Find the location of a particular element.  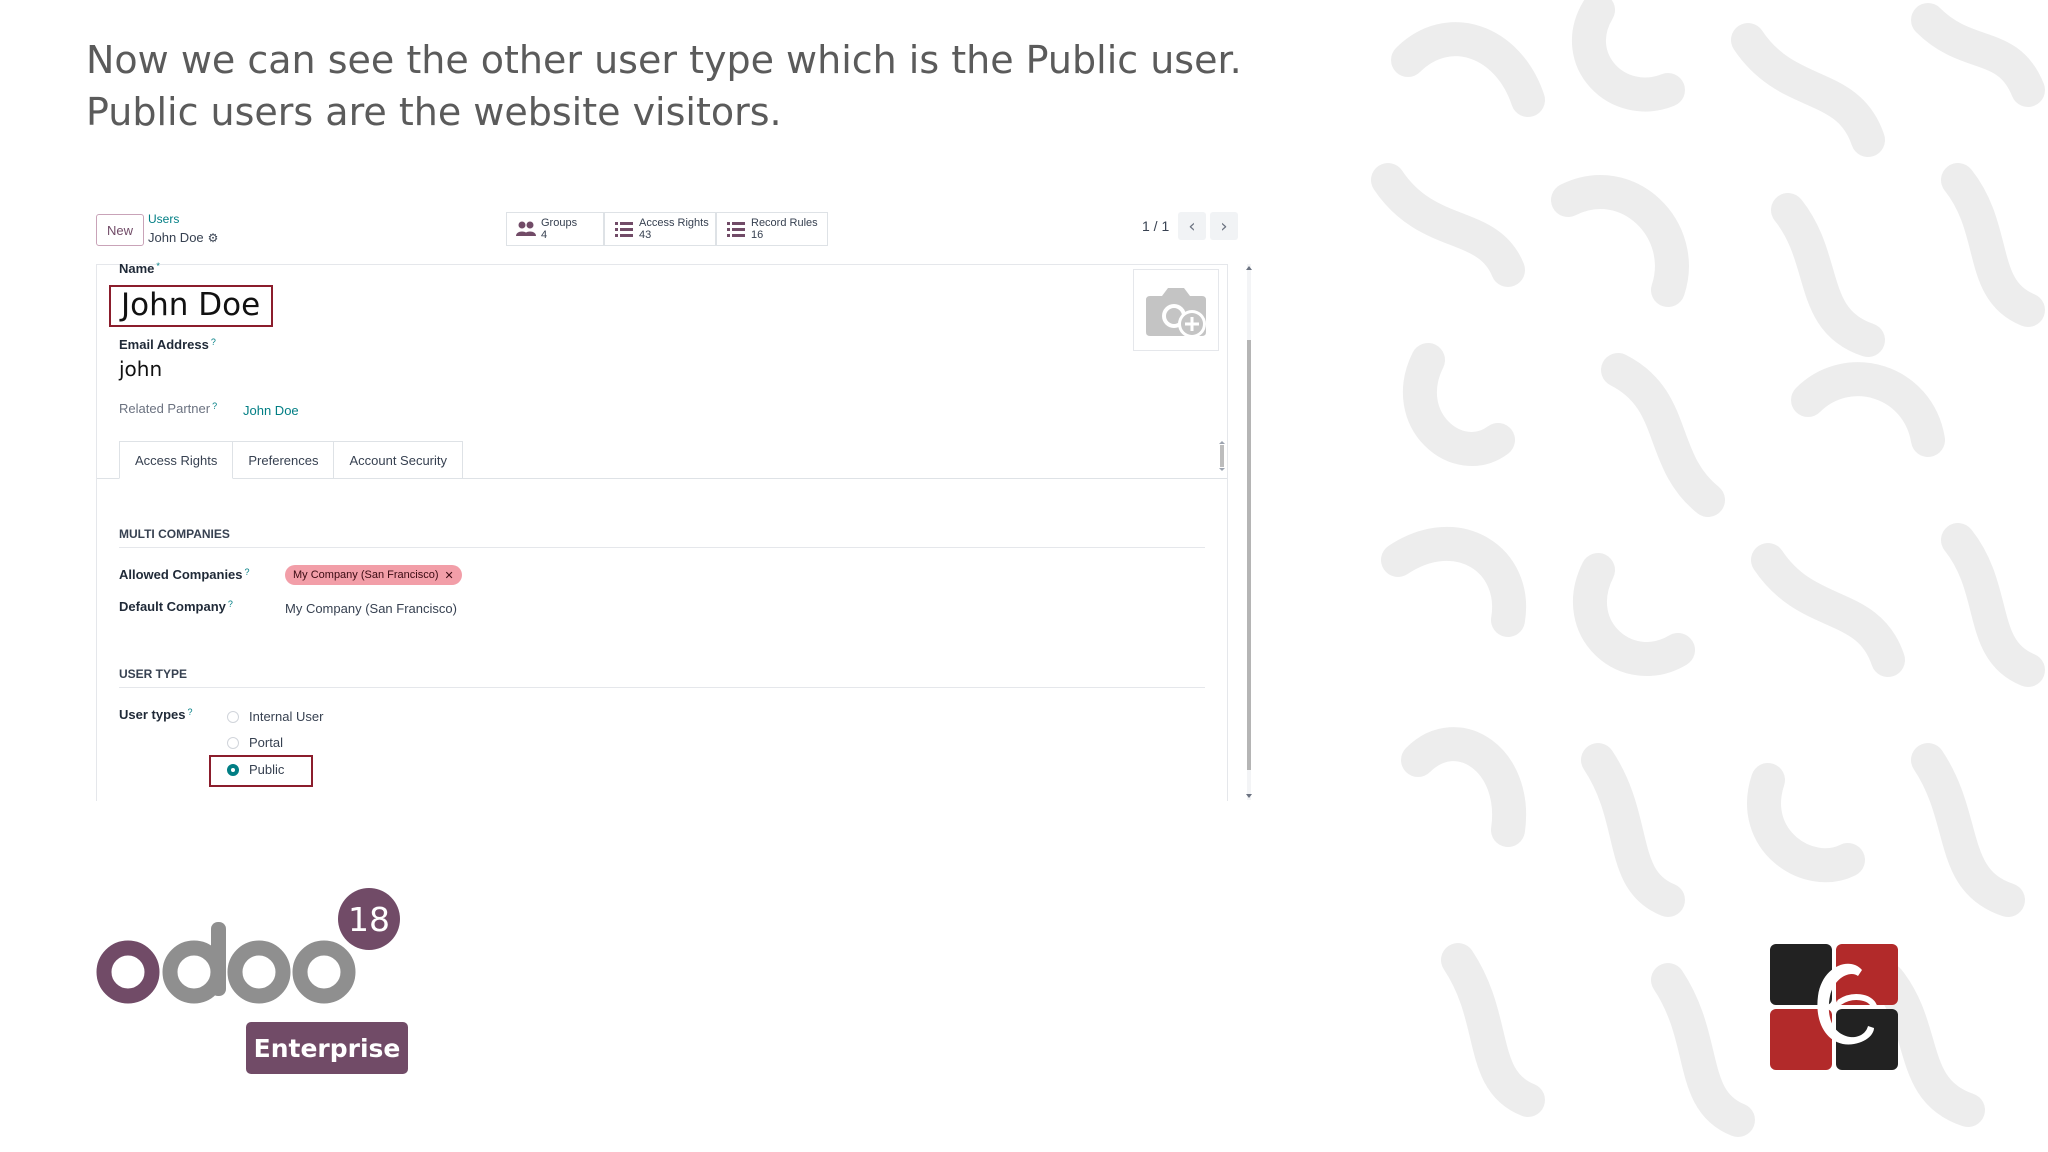

chevron-right-icon: › is located at coordinates (1224, 226).